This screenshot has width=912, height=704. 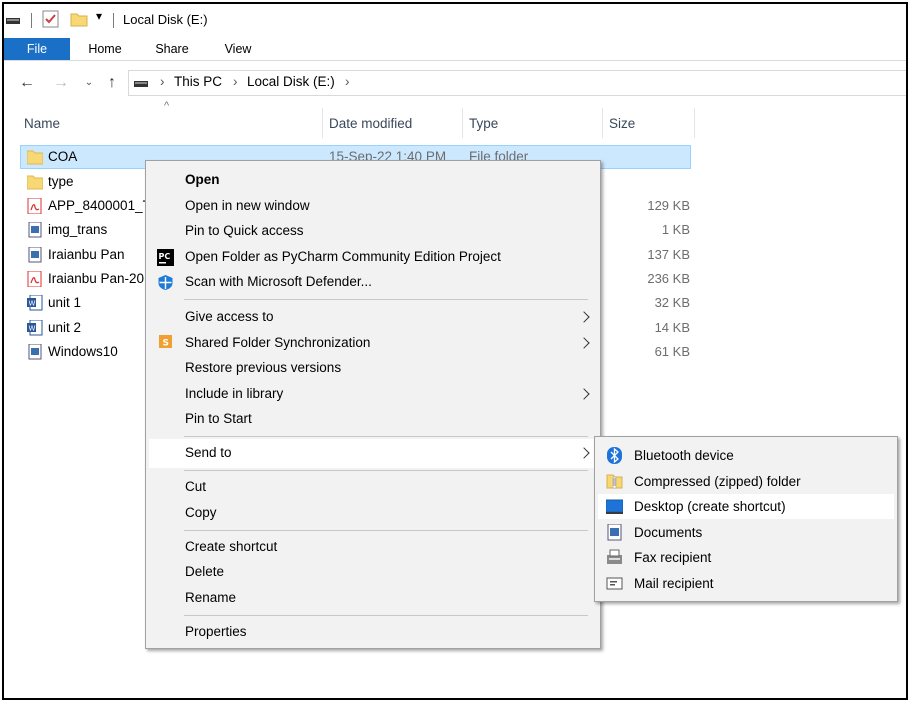 I want to click on tab-home: Home, so click(x=105, y=49).